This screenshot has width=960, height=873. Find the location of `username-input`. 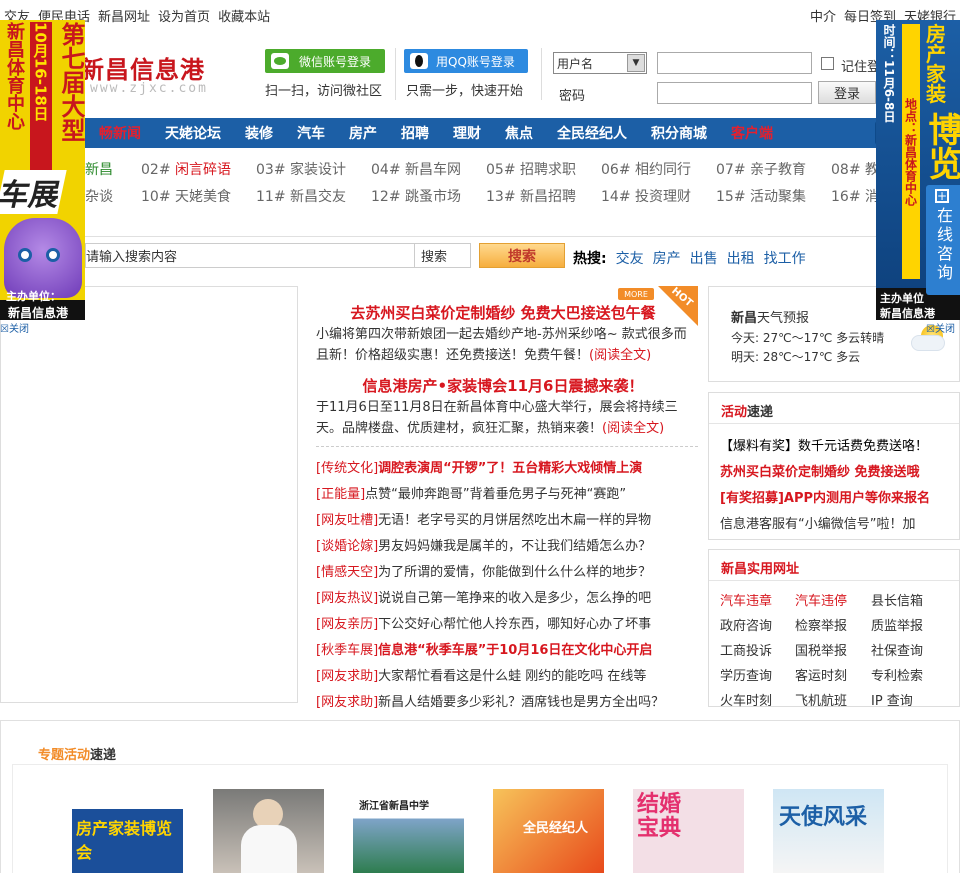

username-input is located at coordinates (734, 63).